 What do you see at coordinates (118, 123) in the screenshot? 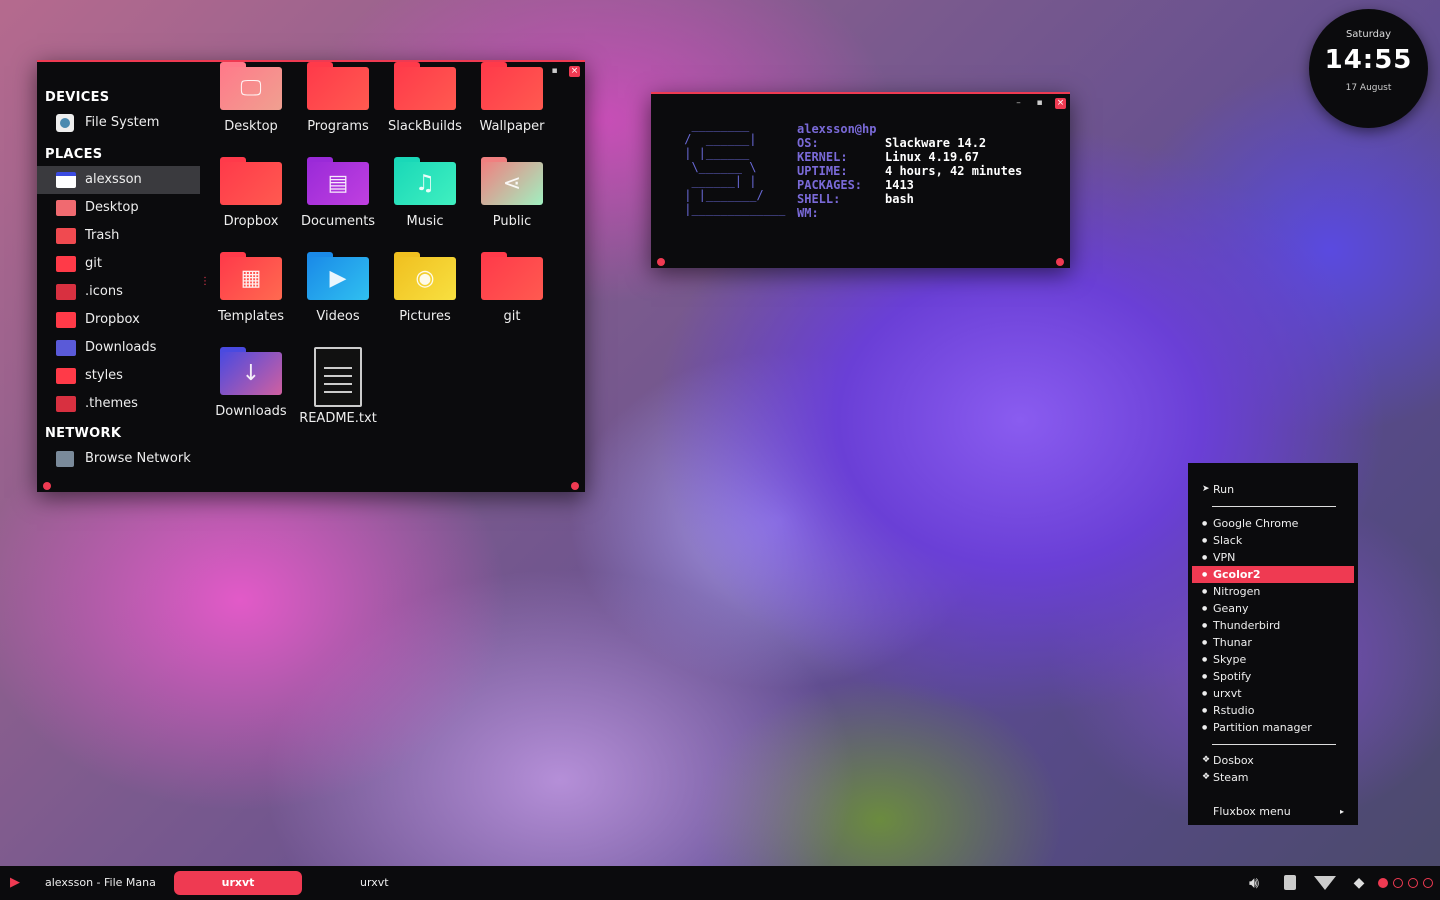
I see `sidebar-item-file-system: File System` at bounding box center [118, 123].